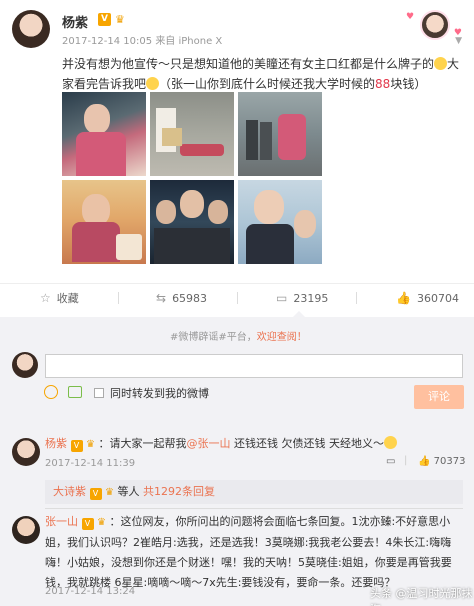  I want to click on post-actions-bar: ☆ 收藏 ⇆ 65983 ▭ 23195 👍 360704, so click(237, 297).